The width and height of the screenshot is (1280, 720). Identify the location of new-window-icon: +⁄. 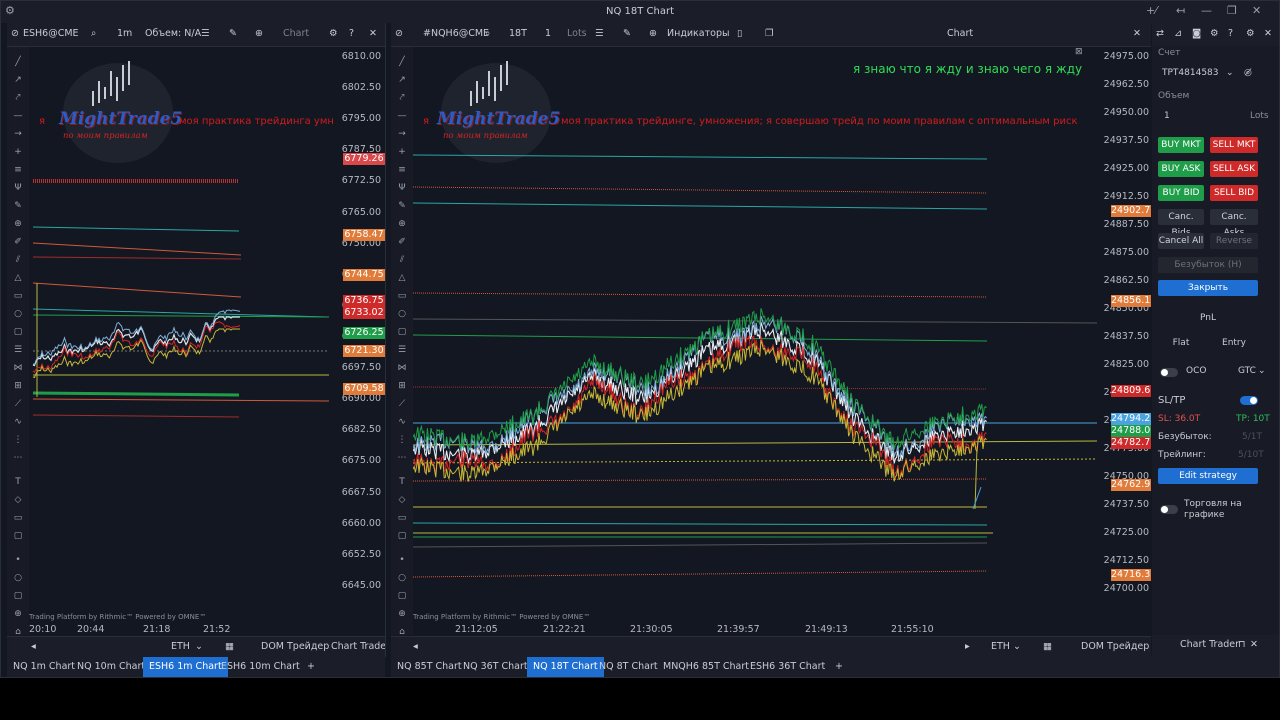
(1151, 10).